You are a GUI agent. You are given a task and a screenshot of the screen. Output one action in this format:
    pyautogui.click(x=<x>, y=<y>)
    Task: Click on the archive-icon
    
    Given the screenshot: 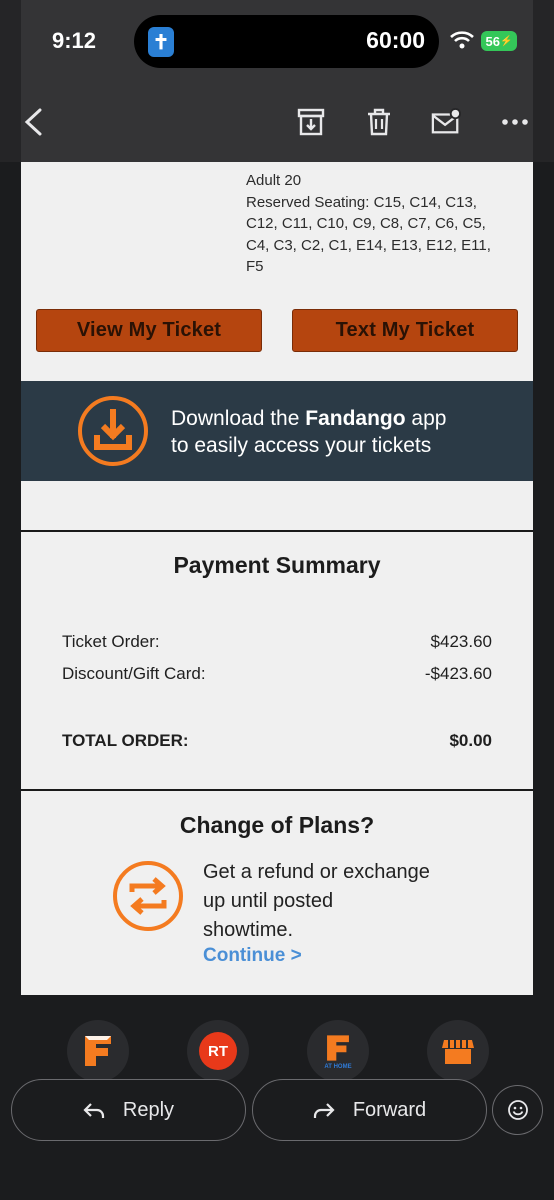 What is the action you would take?
    pyautogui.click(x=311, y=122)
    